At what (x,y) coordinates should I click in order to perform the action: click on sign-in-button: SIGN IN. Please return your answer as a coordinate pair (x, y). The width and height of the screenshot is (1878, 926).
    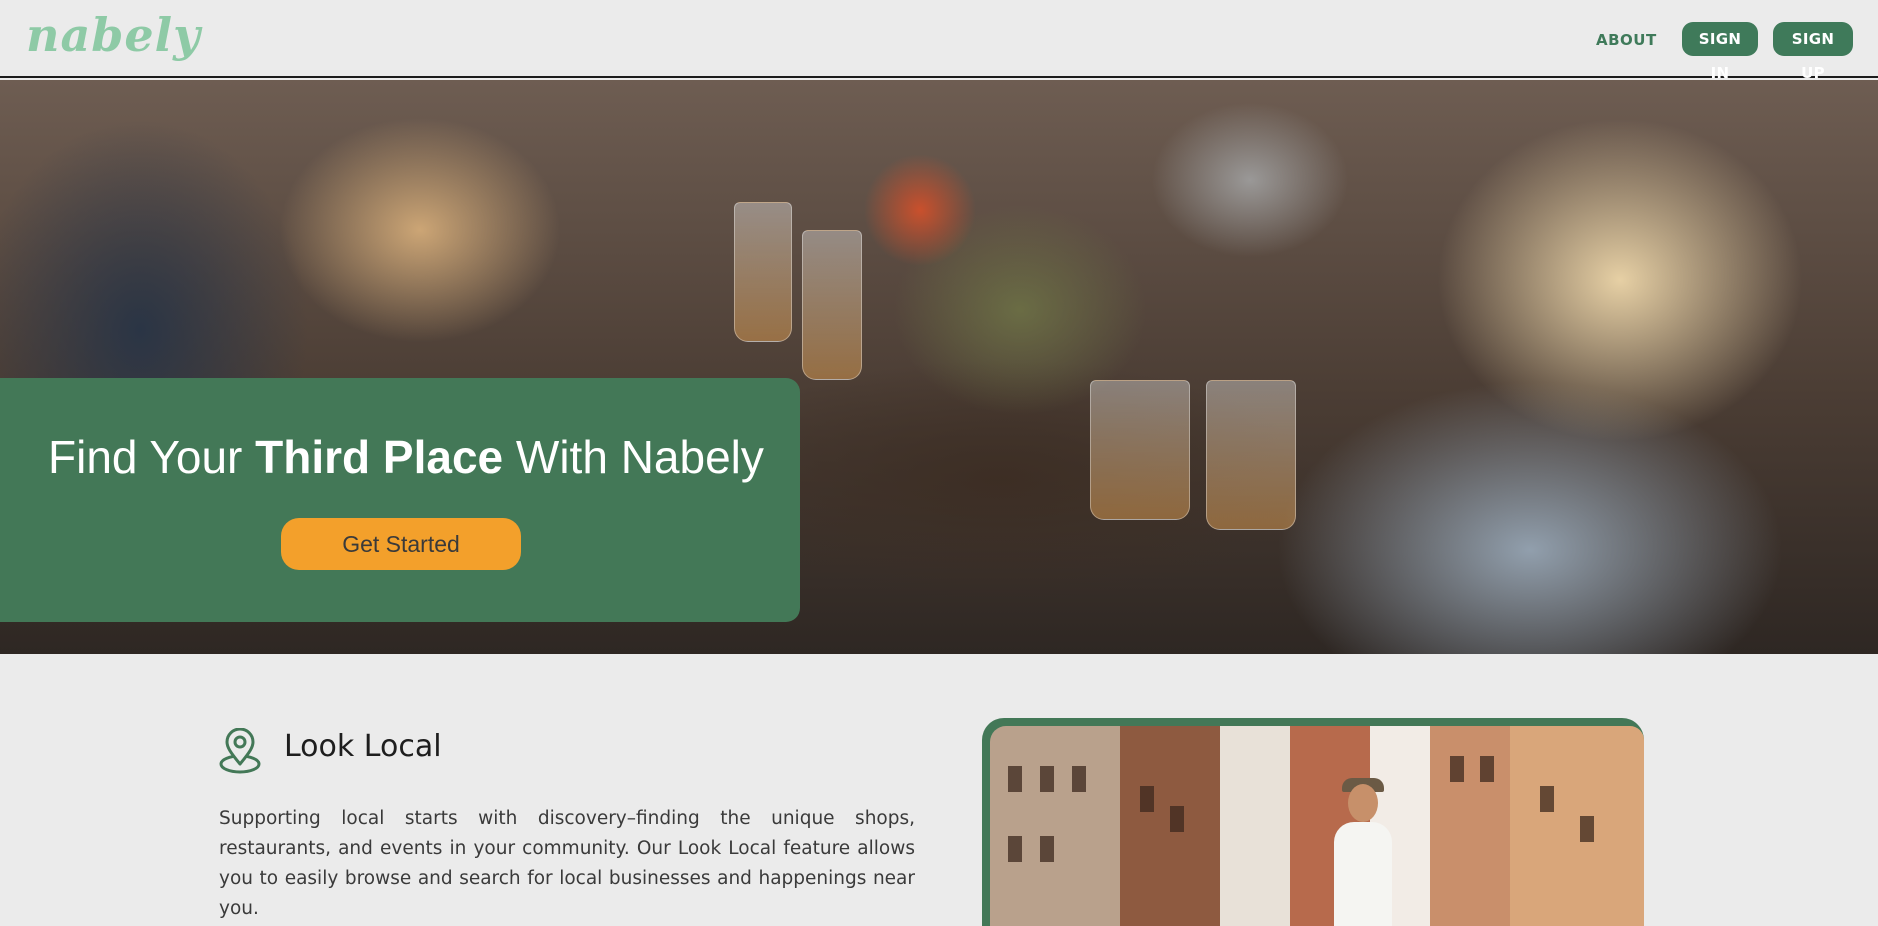
    Looking at the image, I should click on (1720, 52).